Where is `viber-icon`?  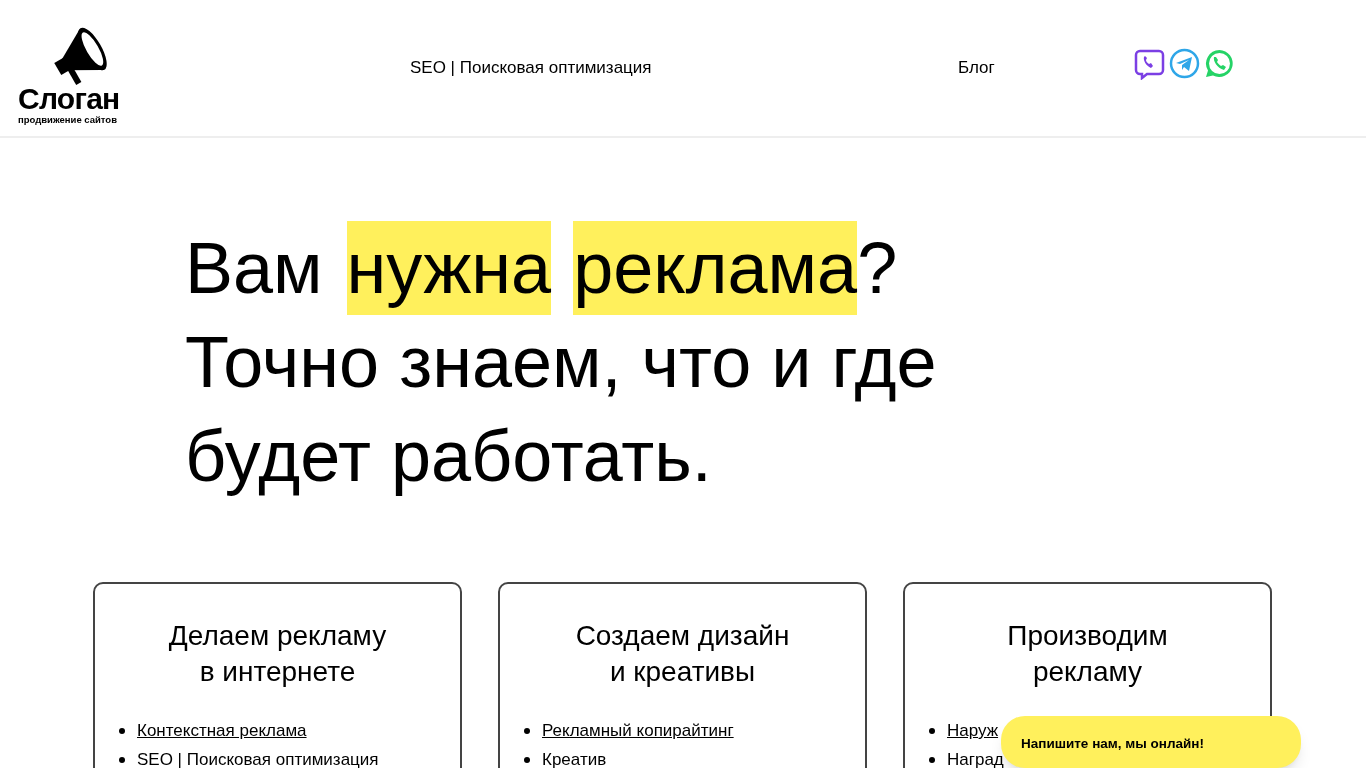 viber-icon is located at coordinates (1149, 64).